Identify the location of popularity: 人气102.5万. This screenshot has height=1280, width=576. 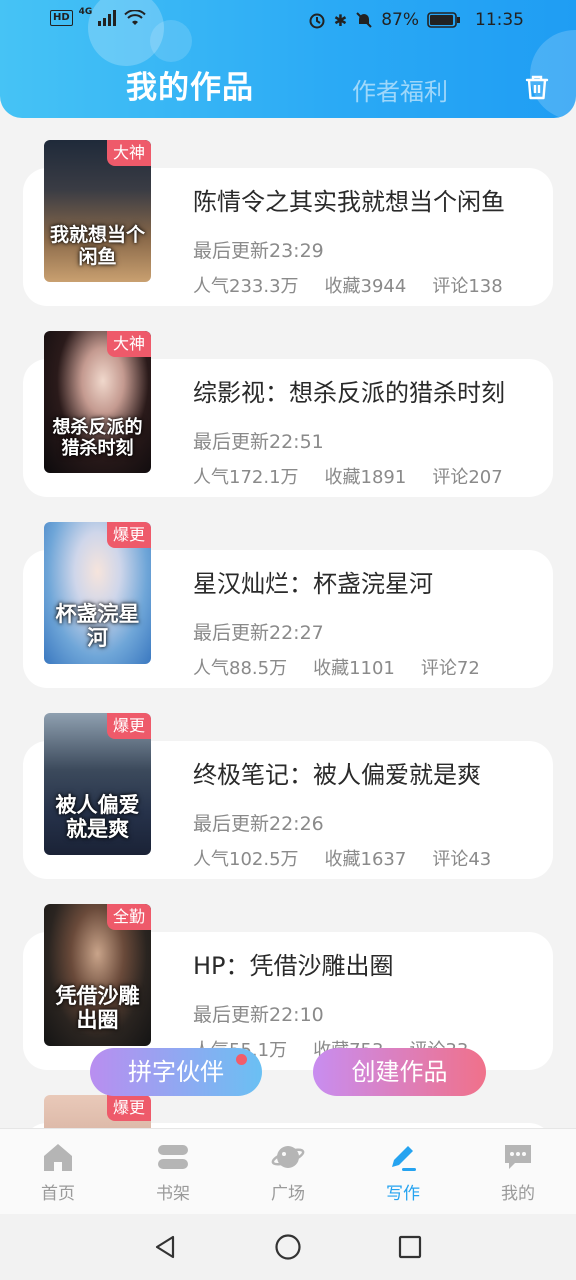
(246, 859).